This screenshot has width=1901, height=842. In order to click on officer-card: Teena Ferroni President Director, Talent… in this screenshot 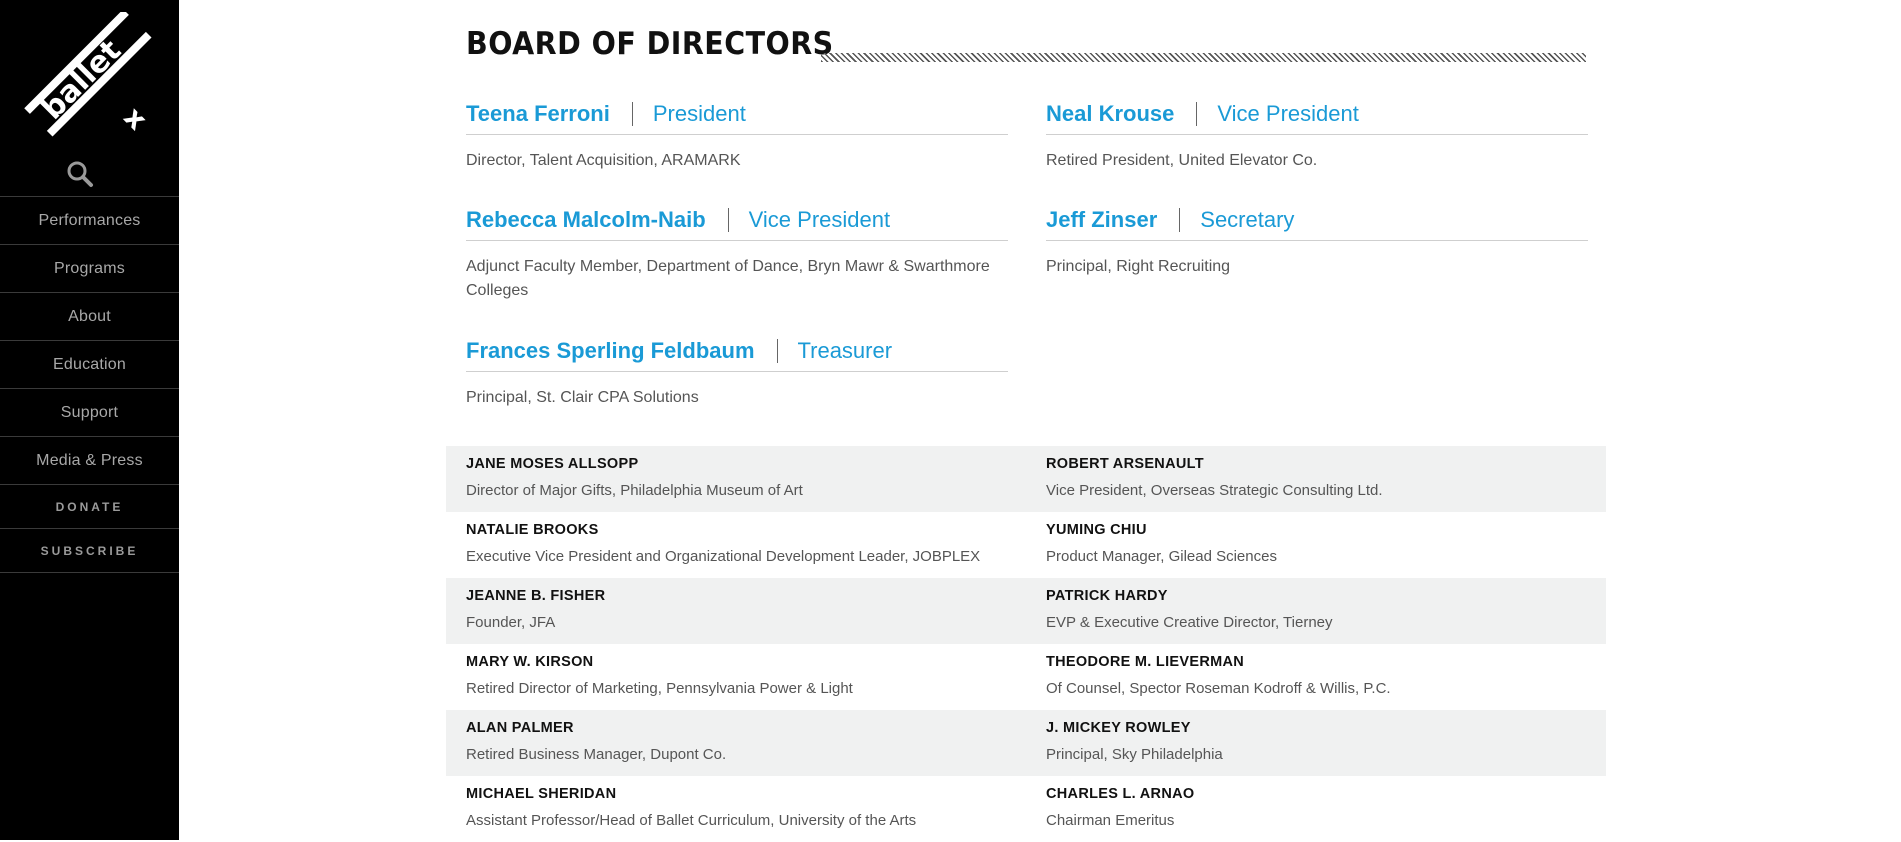, I will do `click(737, 133)`.